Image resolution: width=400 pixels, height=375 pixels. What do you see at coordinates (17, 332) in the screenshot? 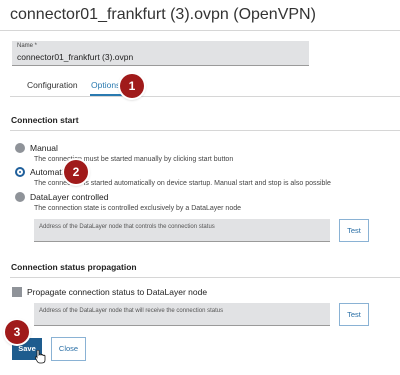
I see `step-badge-3: 3` at bounding box center [17, 332].